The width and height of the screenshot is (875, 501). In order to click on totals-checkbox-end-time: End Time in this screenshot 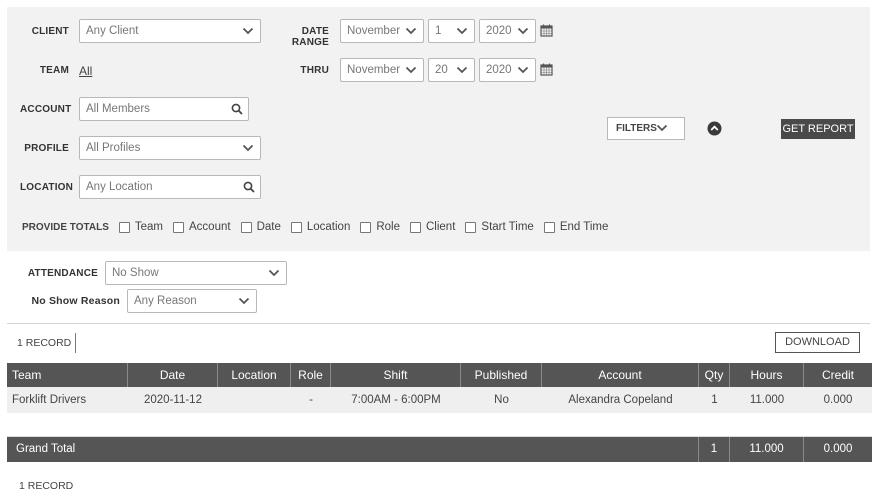, I will do `click(576, 227)`.